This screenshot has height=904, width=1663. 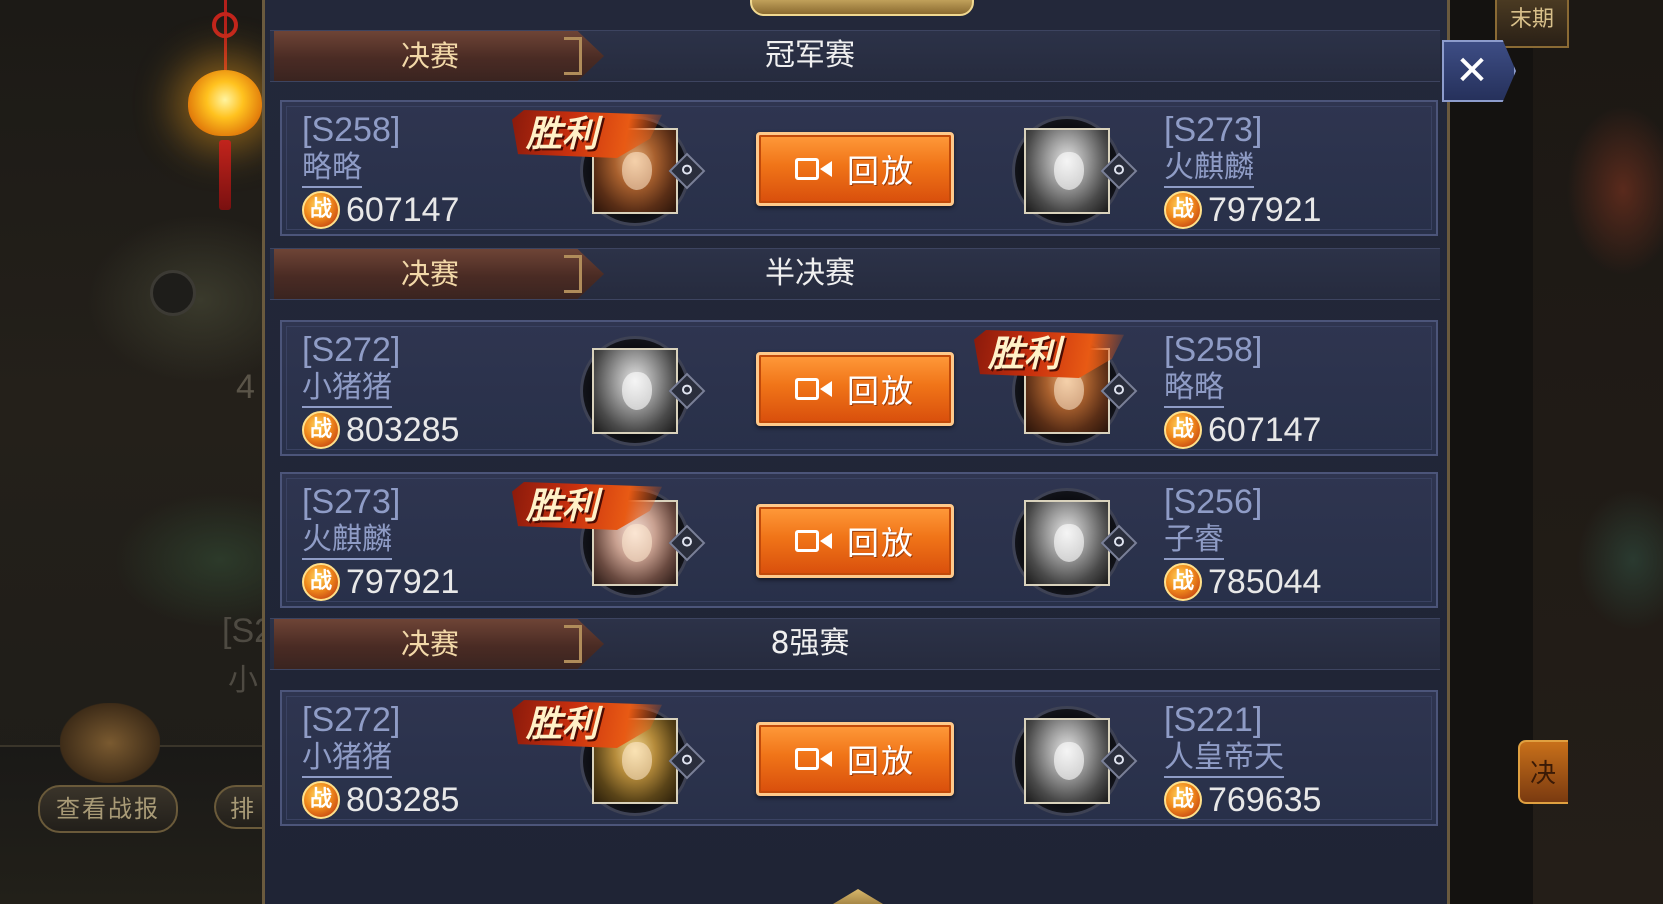 I want to click on combat-power-value: 769635, so click(x=1265, y=800).